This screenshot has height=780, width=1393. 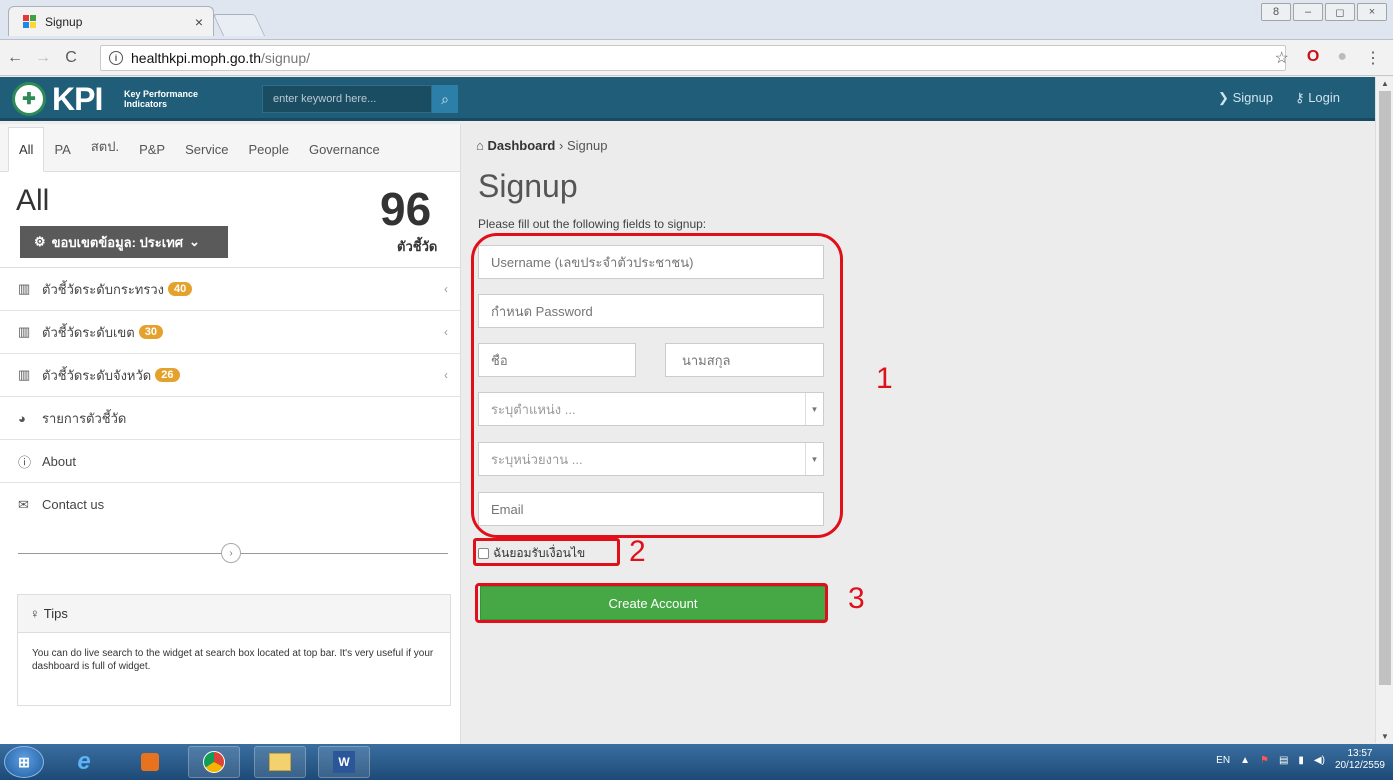 I want to click on summary-title: All, so click(x=33, y=200).